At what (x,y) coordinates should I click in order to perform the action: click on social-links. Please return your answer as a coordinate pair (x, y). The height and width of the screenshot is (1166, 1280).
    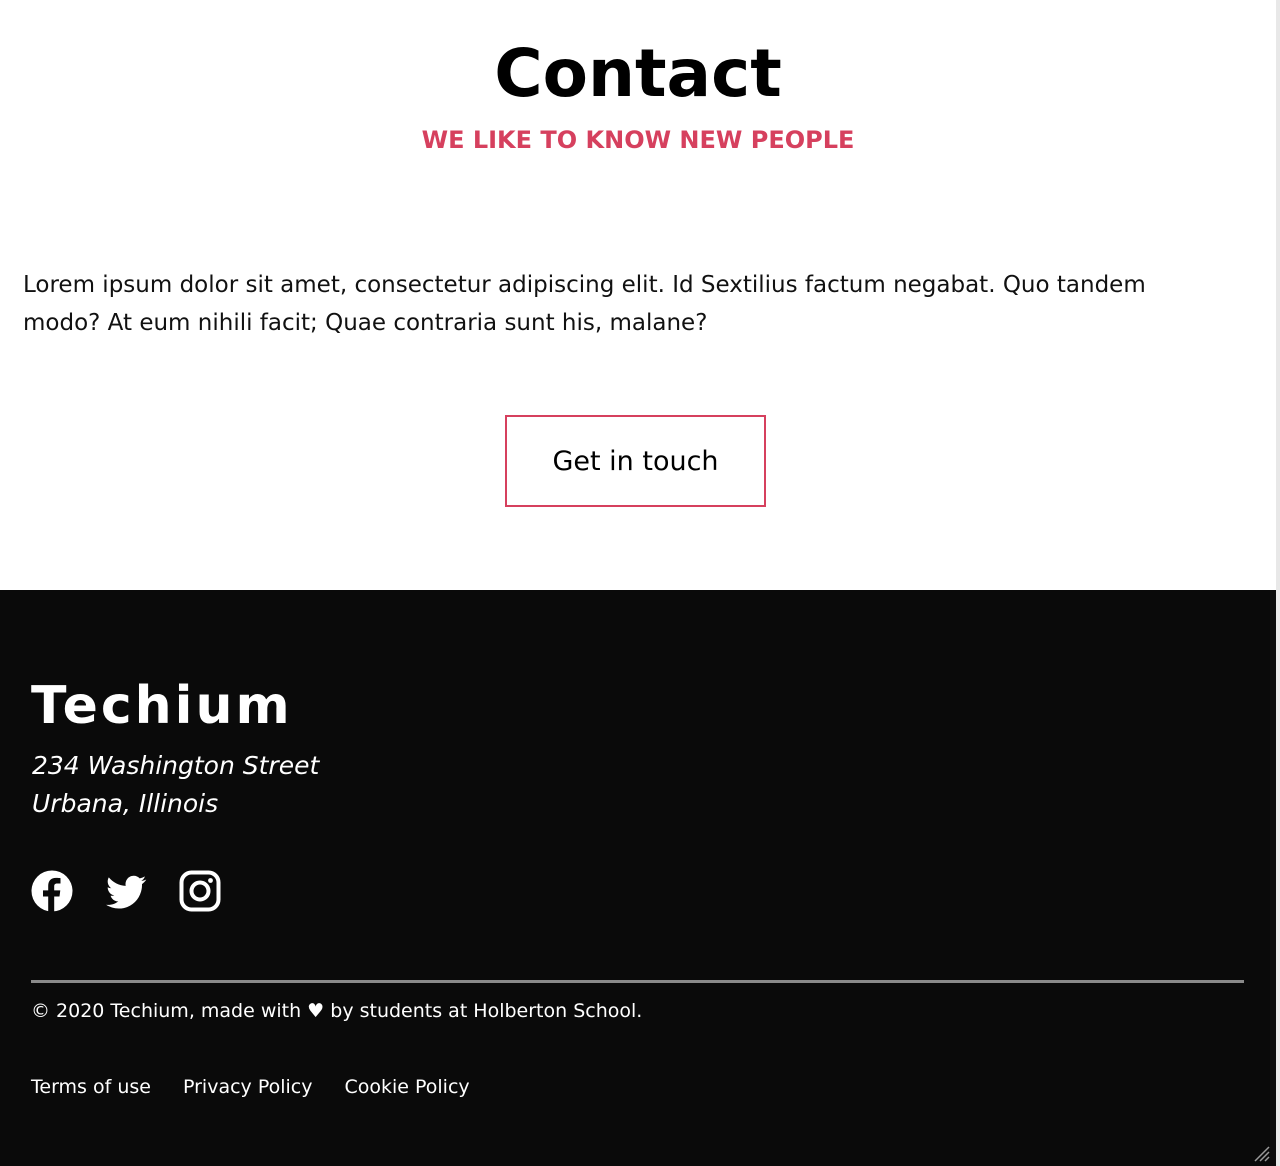
    Looking at the image, I should click on (126, 891).